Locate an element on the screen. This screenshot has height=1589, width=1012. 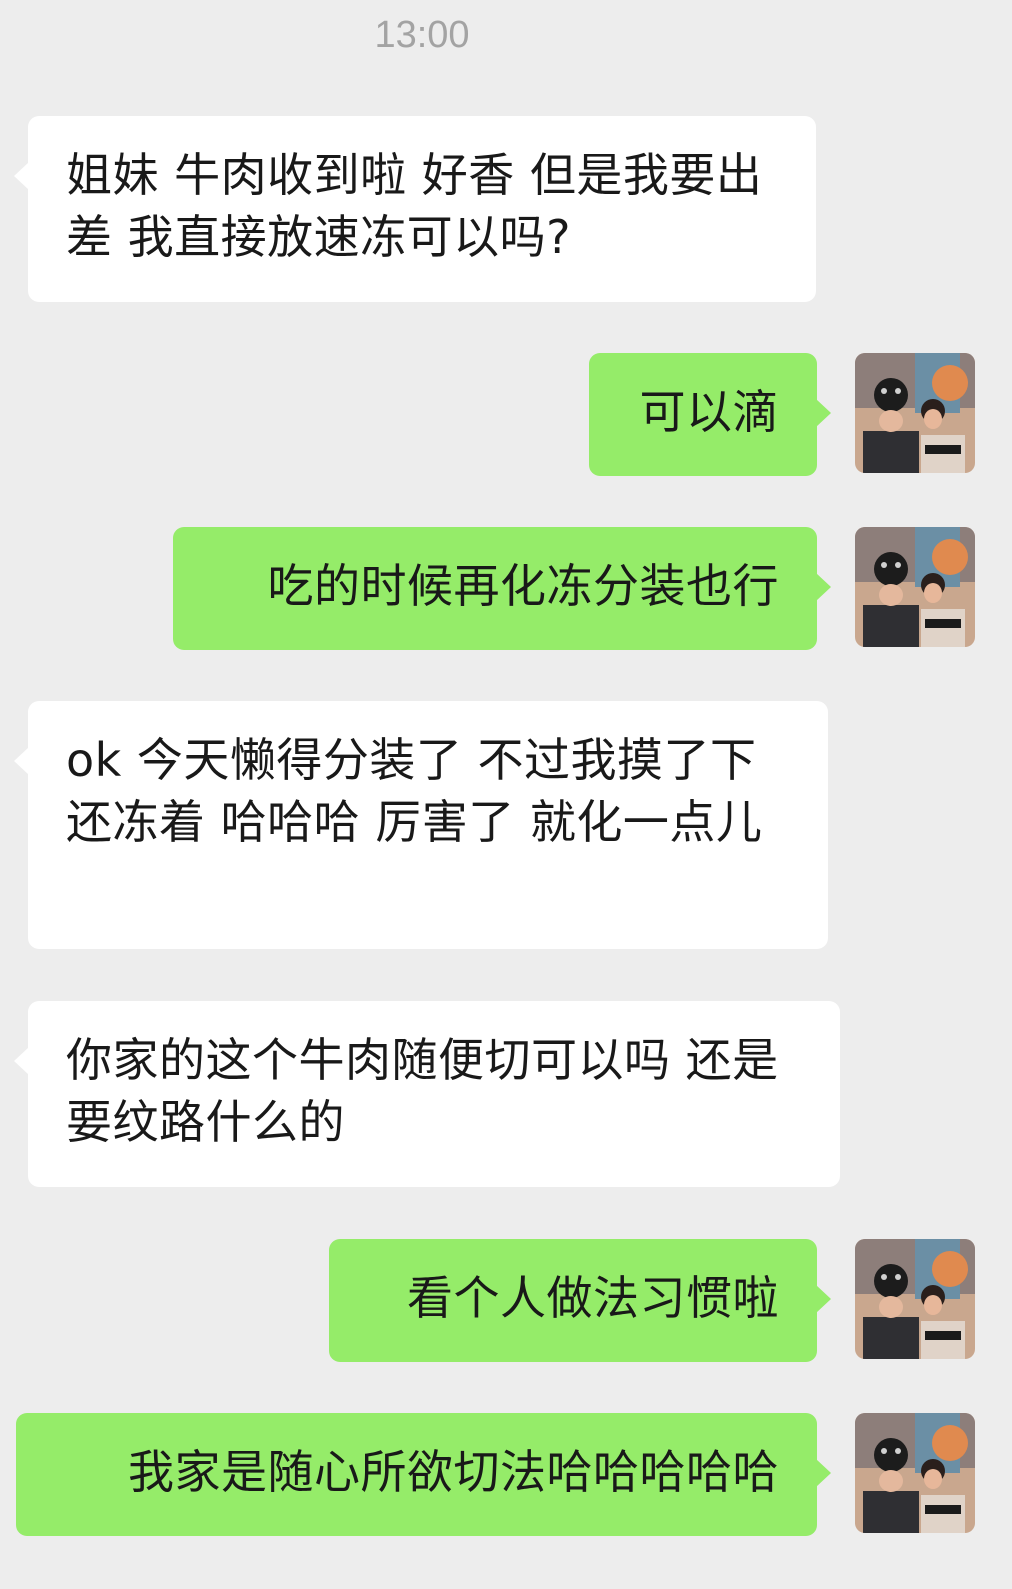
message-text: 姐妹 牛肉收到啦 好香 但是我要出差 我直接放速冻可以吗? is located at coordinates (414, 206).